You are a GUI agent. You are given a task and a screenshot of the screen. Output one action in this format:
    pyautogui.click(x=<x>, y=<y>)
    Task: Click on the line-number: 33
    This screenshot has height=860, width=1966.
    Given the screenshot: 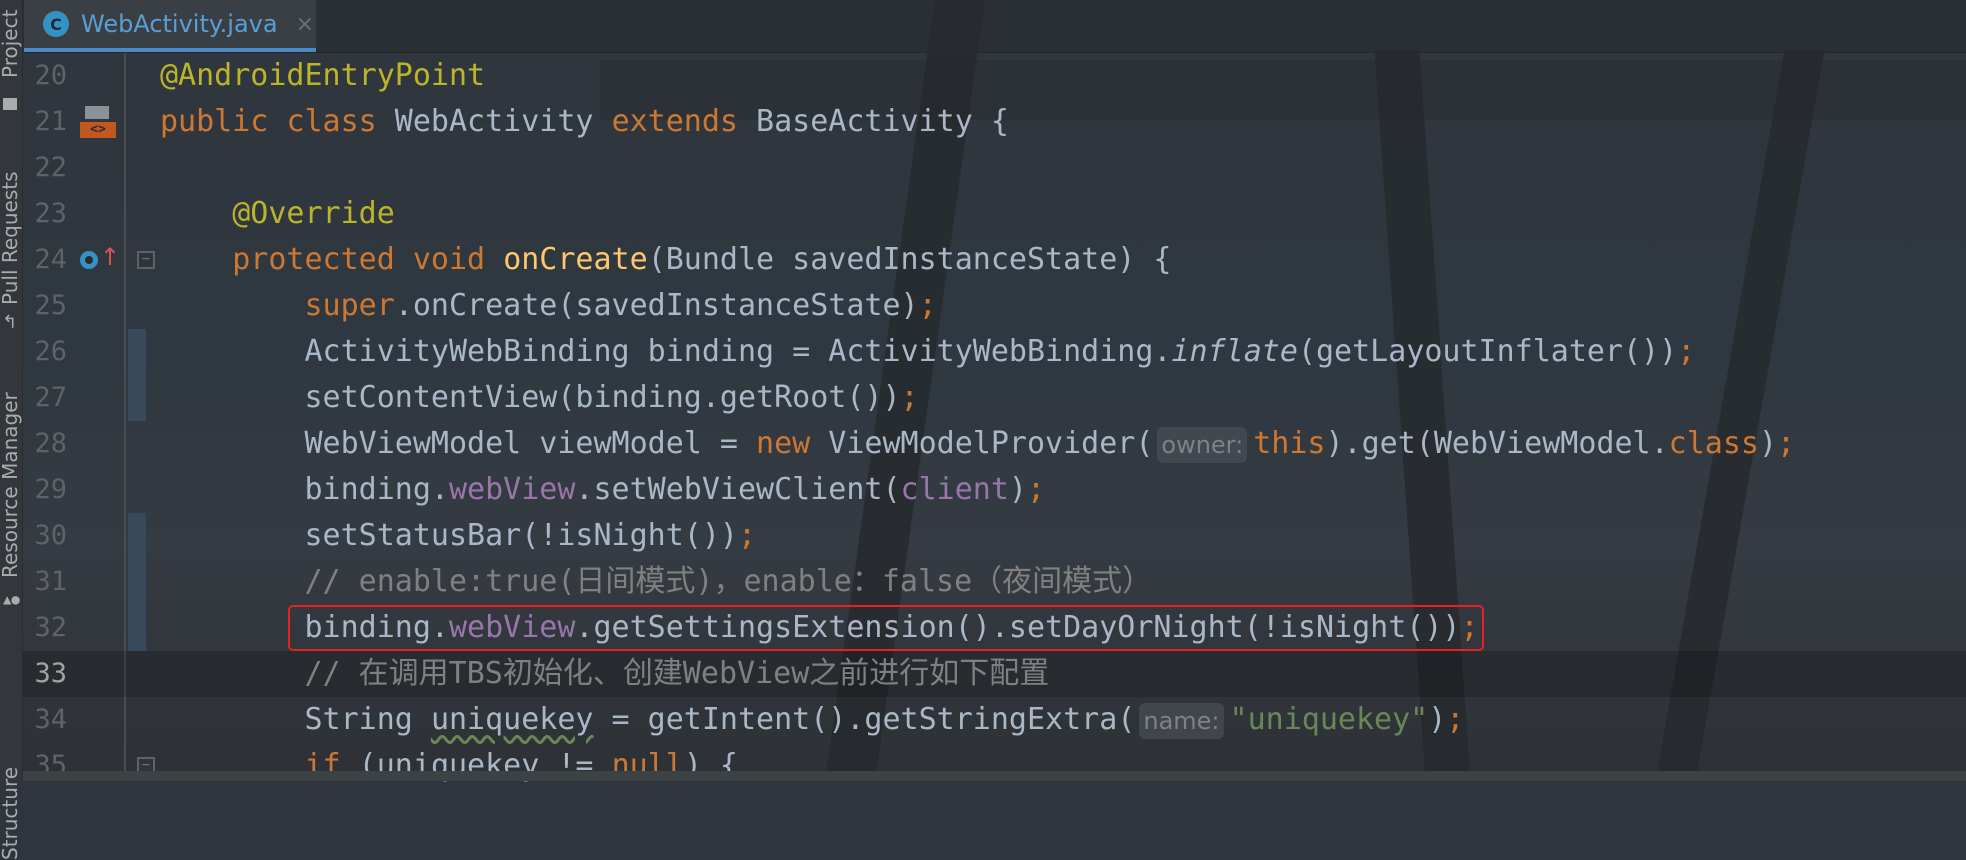 What is the action you would take?
    pyautogui.click(x=50, y=673)
    